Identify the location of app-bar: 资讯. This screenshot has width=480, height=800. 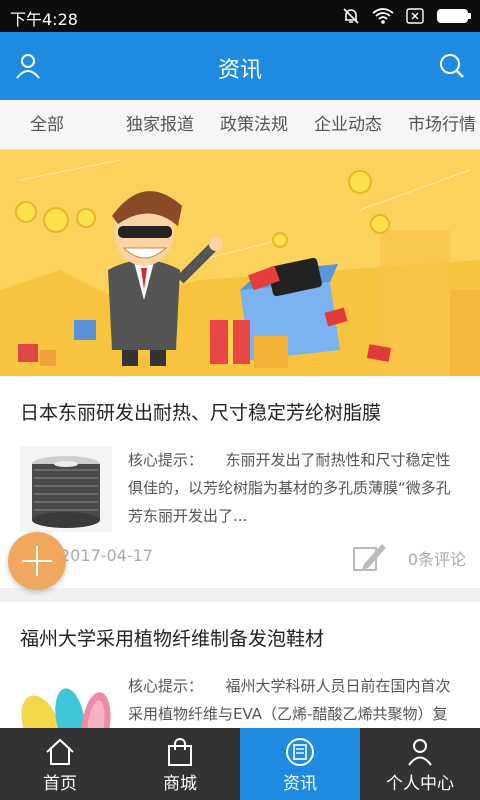
(240, 66).